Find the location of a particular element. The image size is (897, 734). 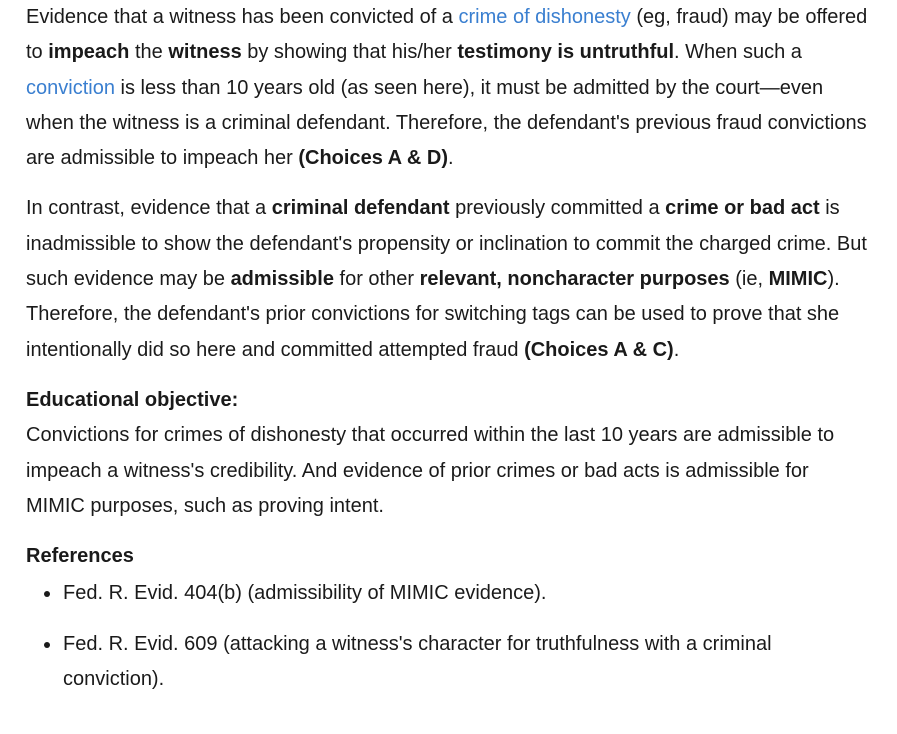

text: previously committed a is located at coordinates (557, 208).